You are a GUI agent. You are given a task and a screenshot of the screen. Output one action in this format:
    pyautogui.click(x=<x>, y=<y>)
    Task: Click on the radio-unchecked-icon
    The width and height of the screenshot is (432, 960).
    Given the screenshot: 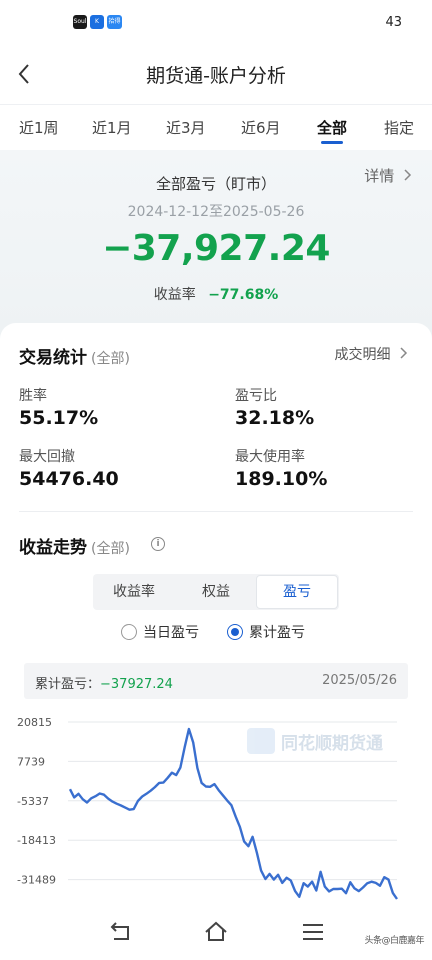 What is the action you would take?
    pyautogui.click(x=129, y=632)
    